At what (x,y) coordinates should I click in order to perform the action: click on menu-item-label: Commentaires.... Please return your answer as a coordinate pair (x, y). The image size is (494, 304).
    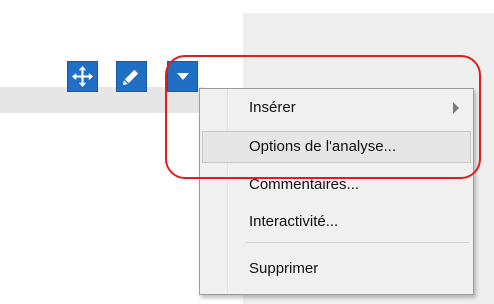
    Looking at the image, I should click on (304, 184).